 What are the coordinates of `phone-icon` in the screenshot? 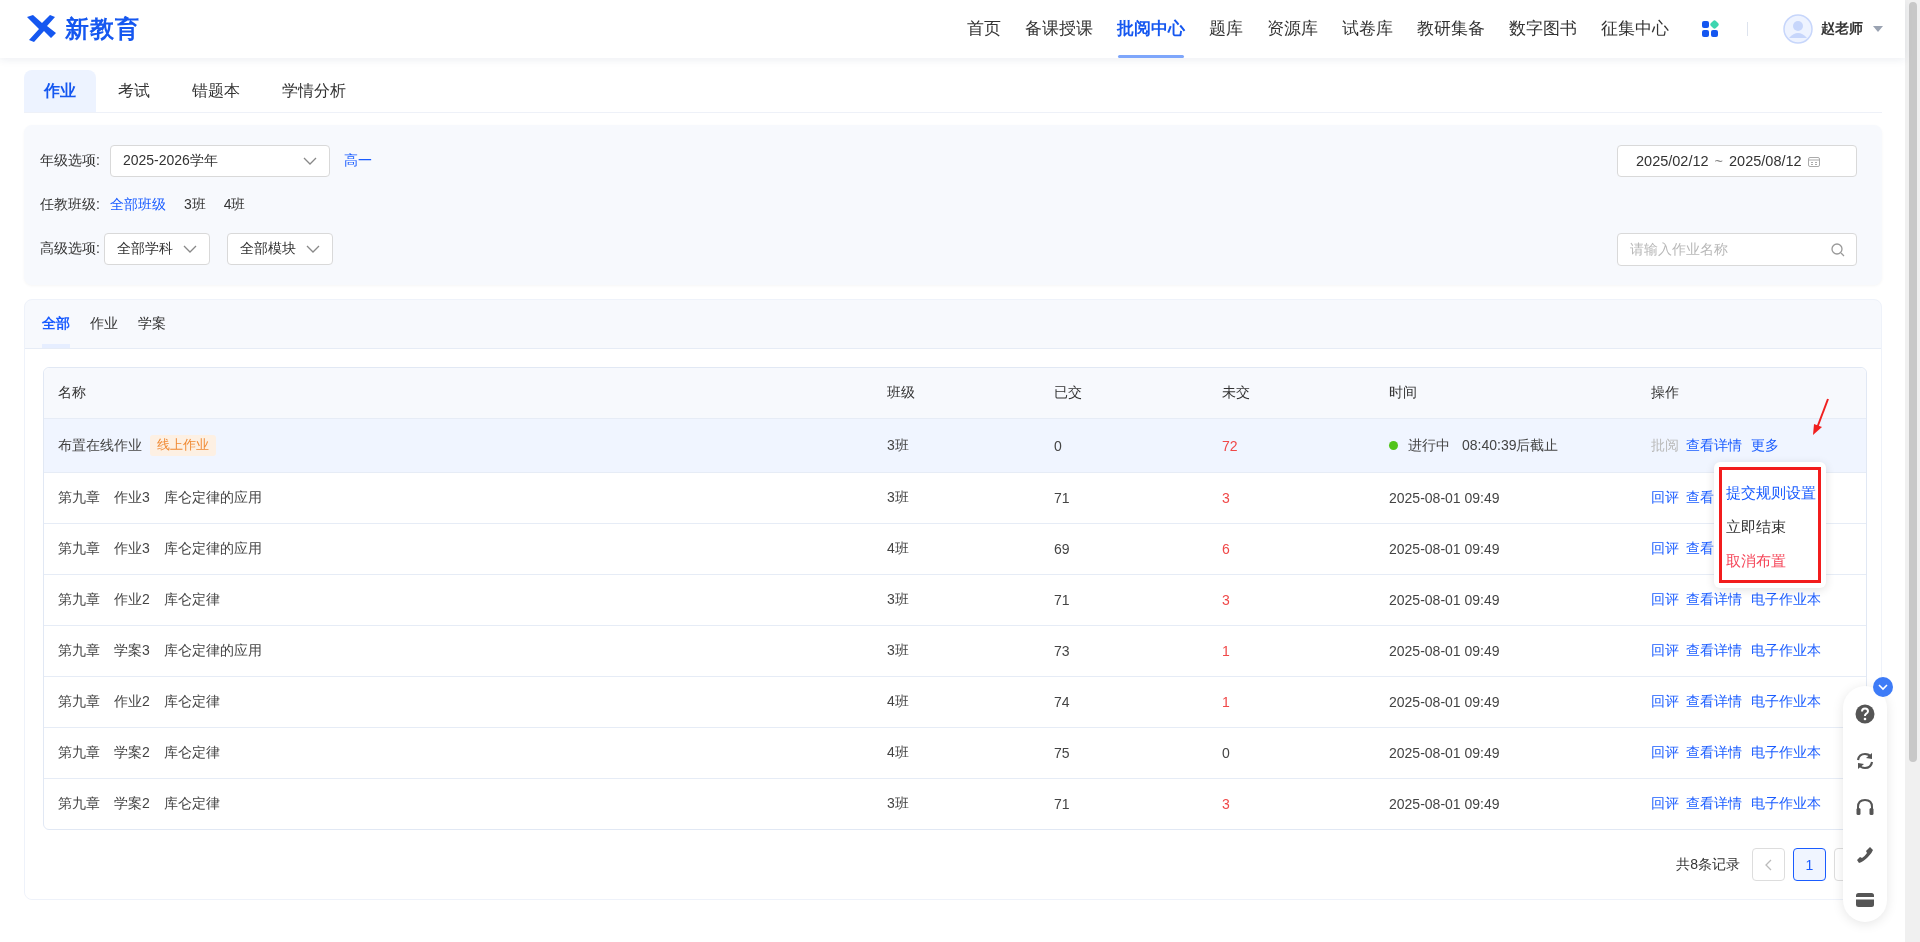 It's located at (1865, 855).